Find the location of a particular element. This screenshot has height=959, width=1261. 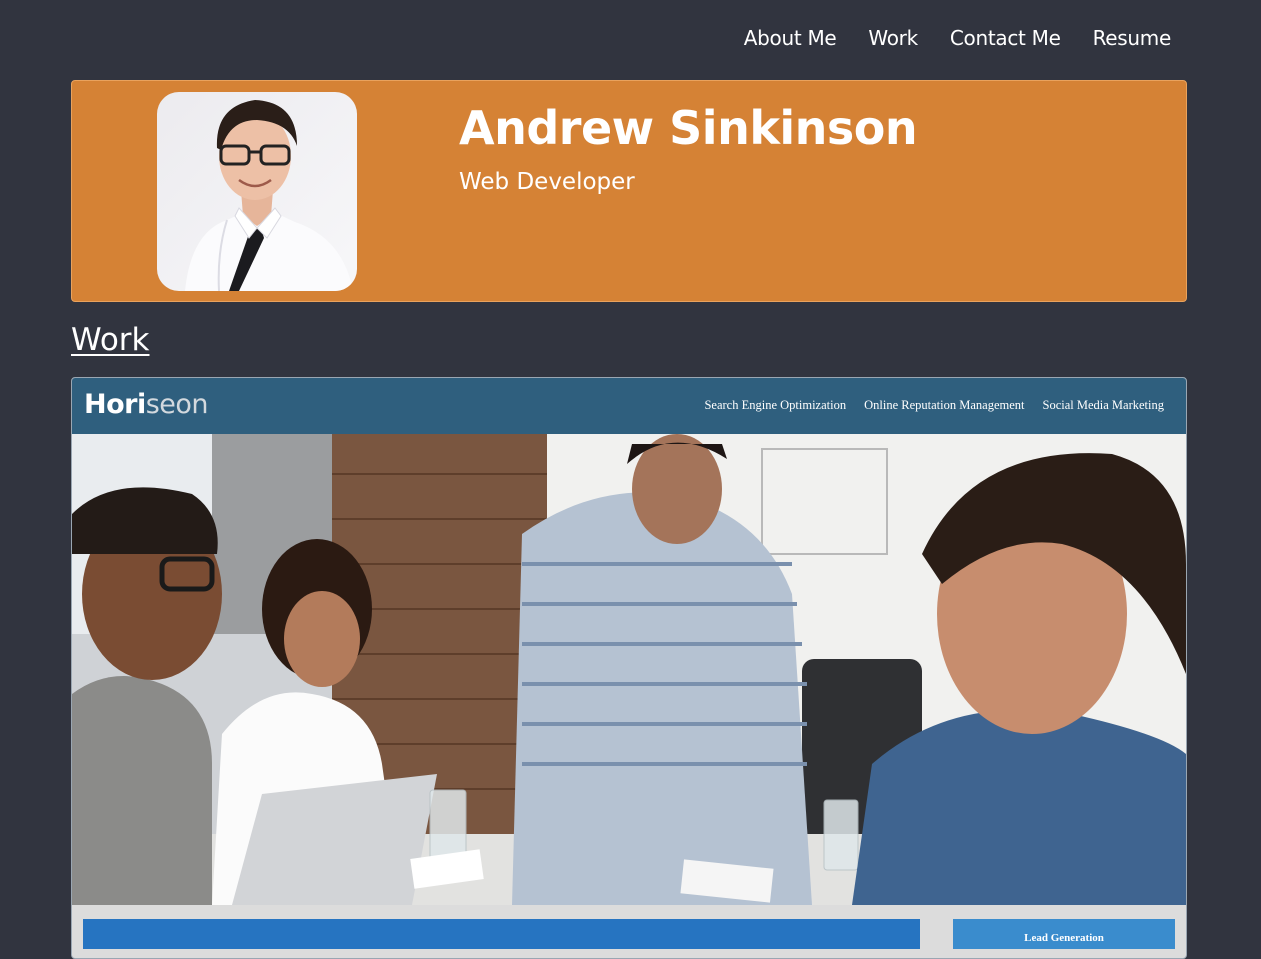

profile-photo is located at coordinates (257, 191).